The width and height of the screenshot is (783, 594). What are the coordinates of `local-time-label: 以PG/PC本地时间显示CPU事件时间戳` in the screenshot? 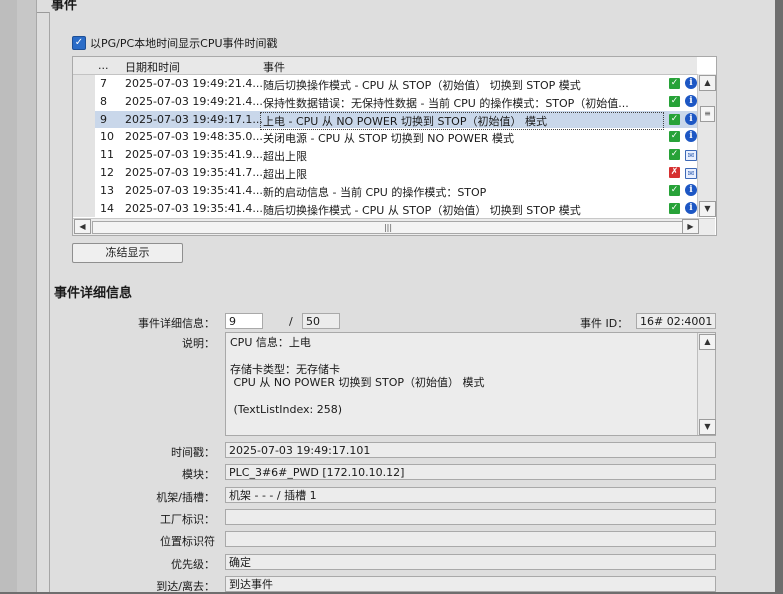 It's located at (184, 43).